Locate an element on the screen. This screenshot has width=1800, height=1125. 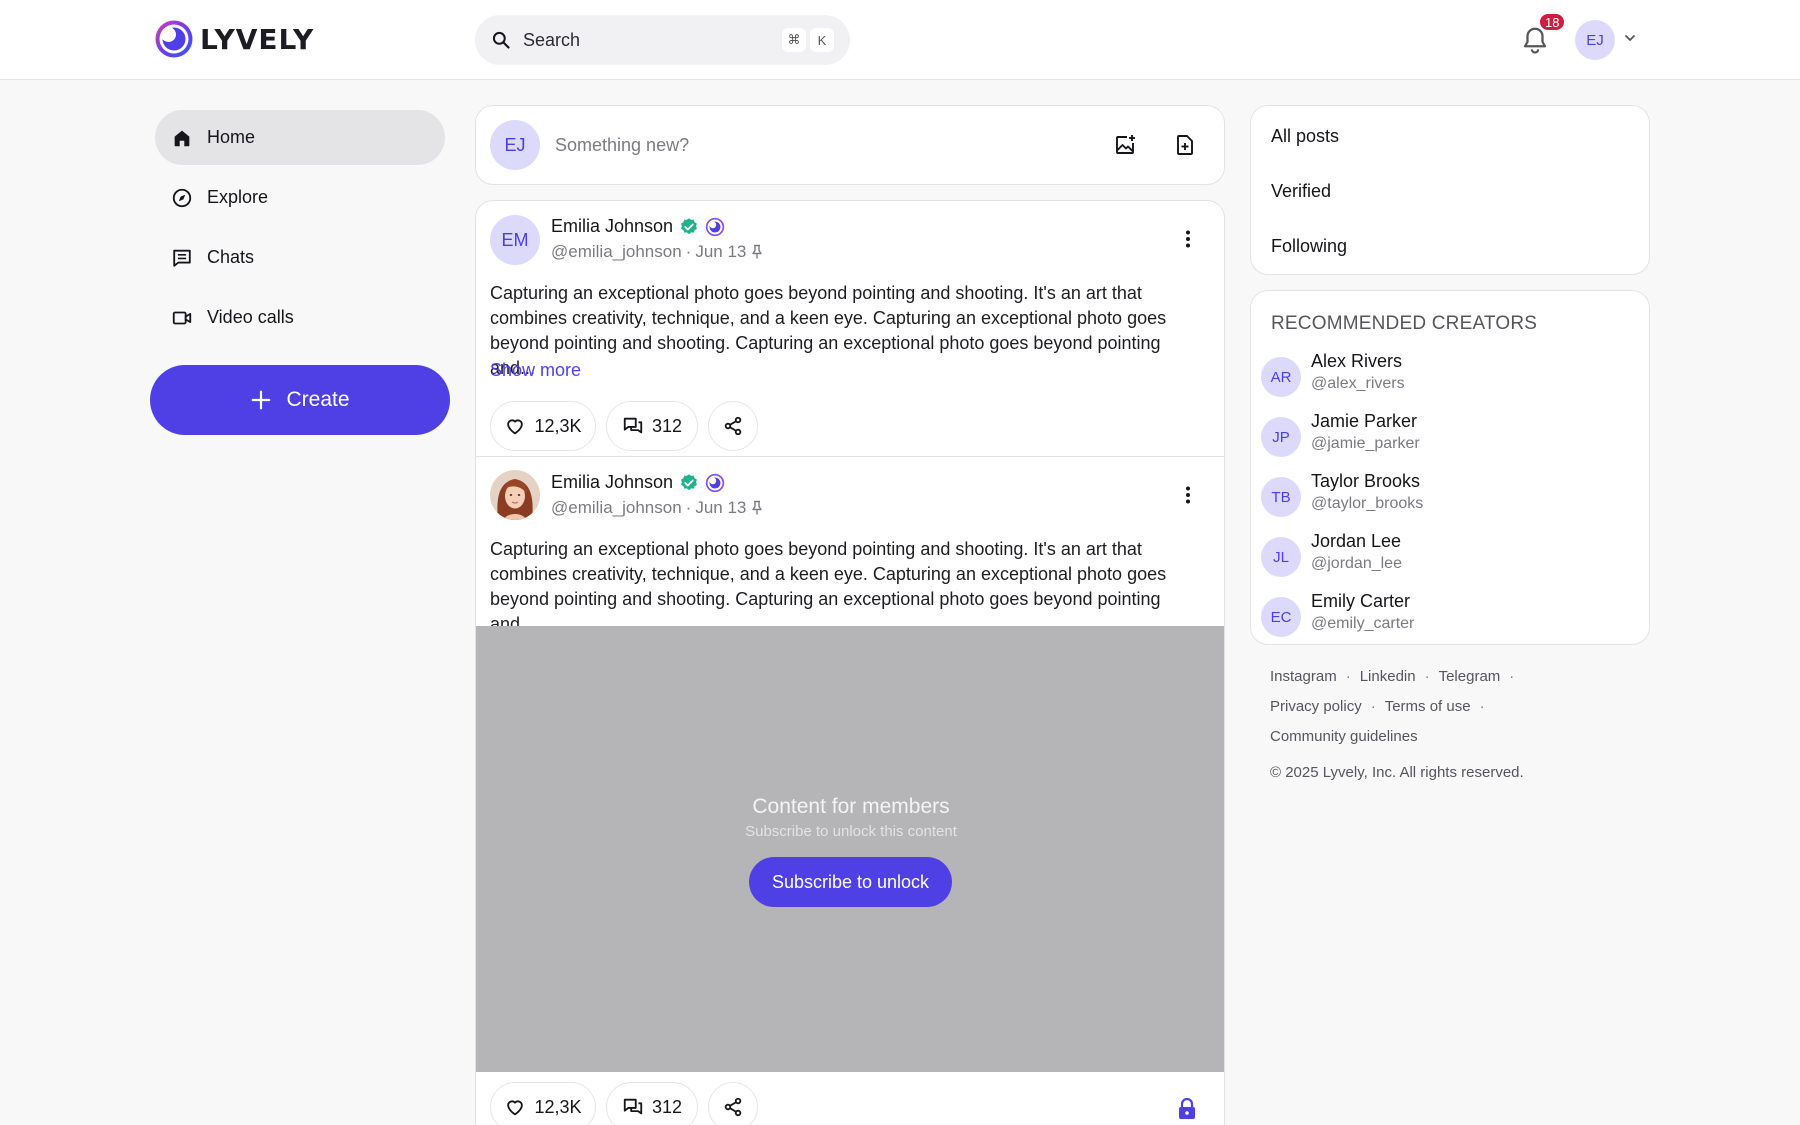
nav-item-video-calls: Video calls is located at coordinates (300, 317).